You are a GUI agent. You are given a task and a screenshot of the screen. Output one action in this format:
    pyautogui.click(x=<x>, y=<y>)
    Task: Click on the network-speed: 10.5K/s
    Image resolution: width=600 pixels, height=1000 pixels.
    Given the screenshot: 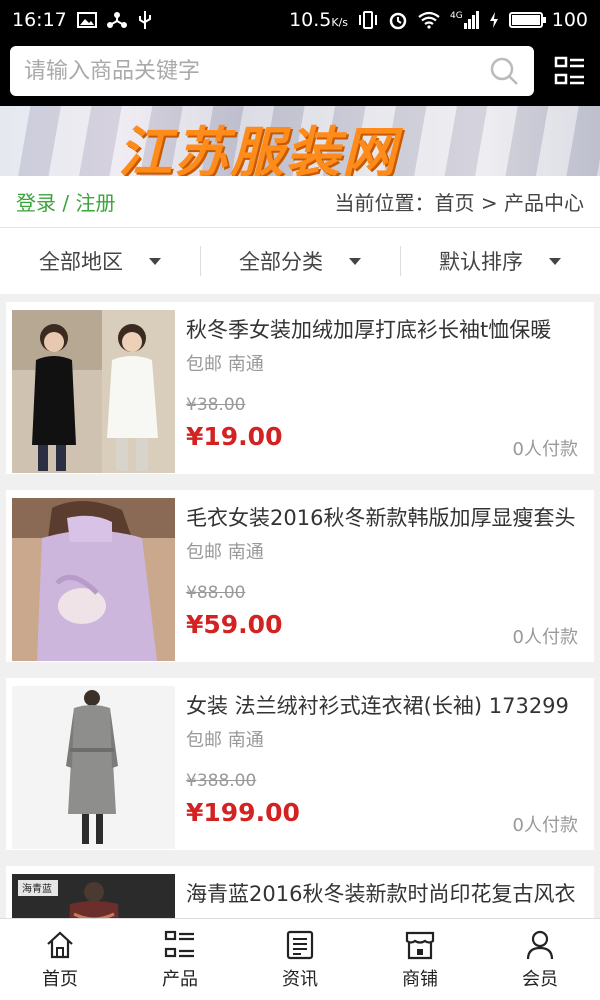 What is the action you would take?
    pyautogui.click(x=318, y=20)
    